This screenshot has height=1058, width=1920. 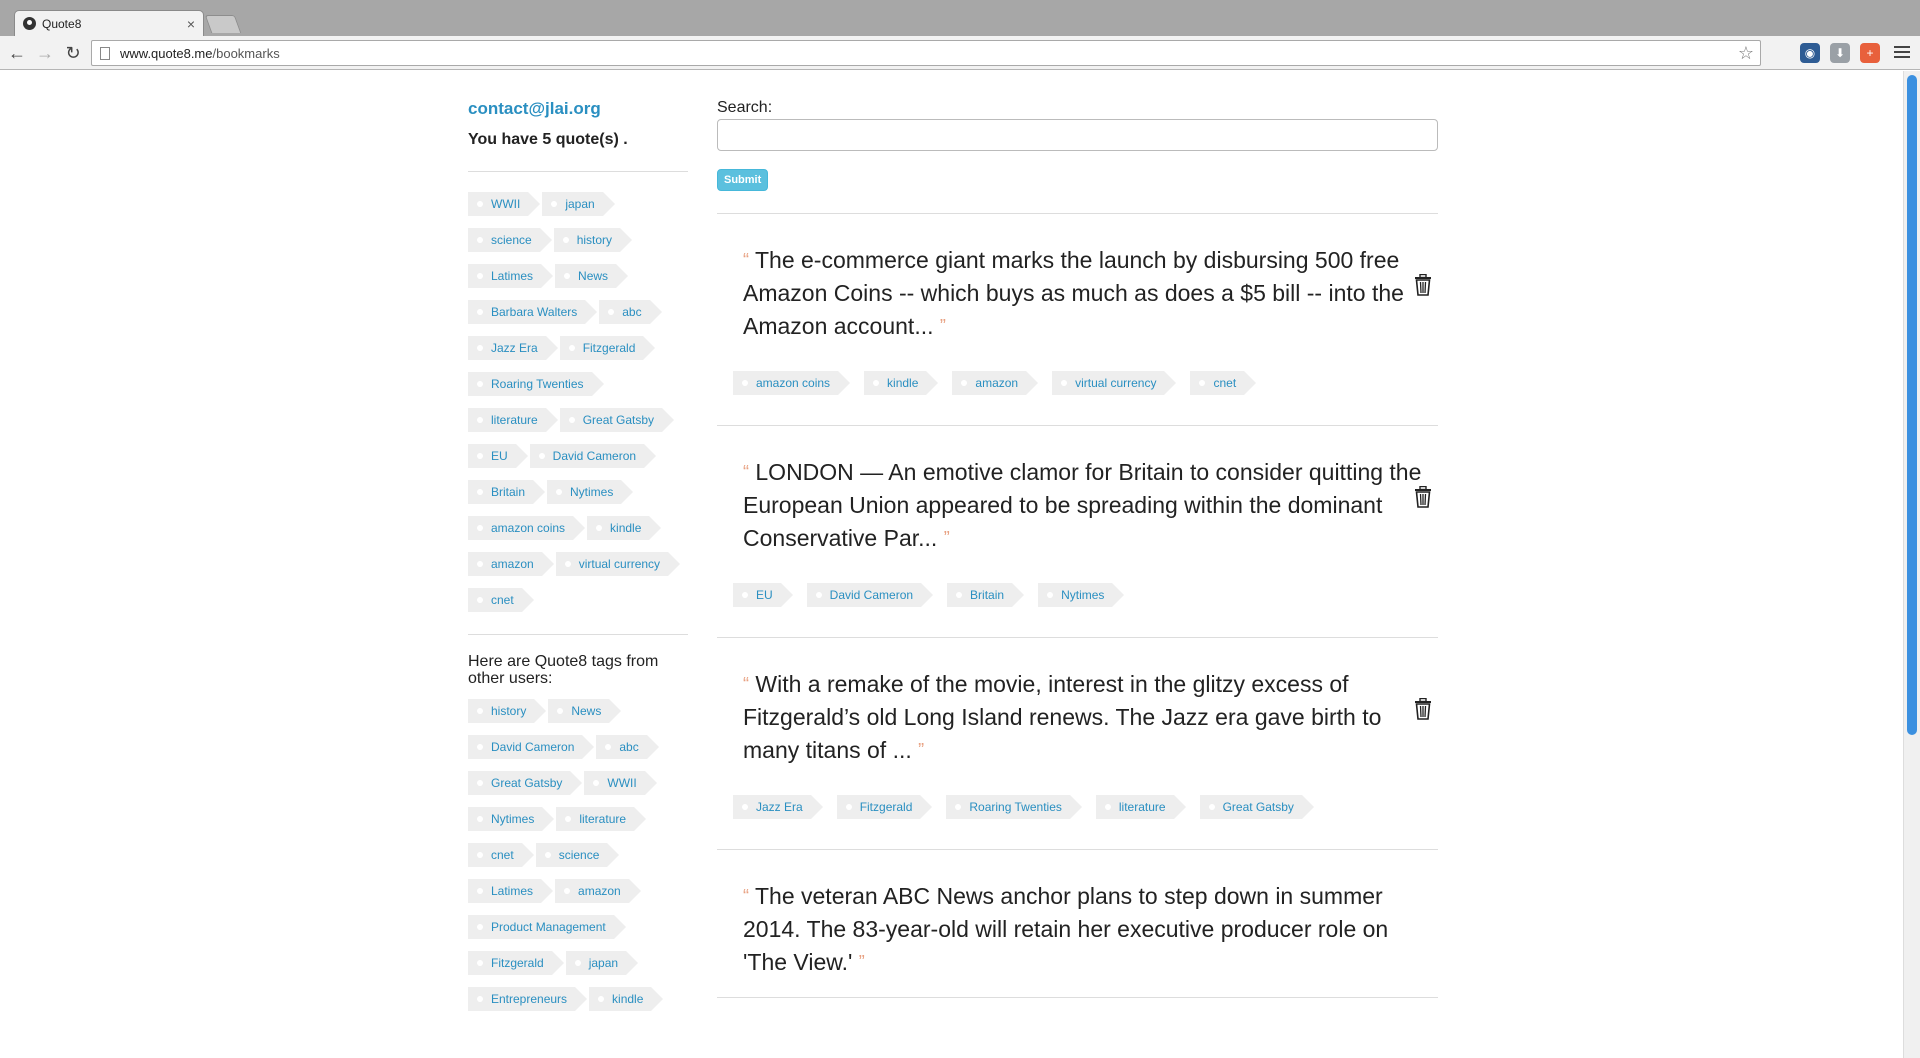 I want to click on record-extension-icon: ◉, so click(x=1810, y=53).